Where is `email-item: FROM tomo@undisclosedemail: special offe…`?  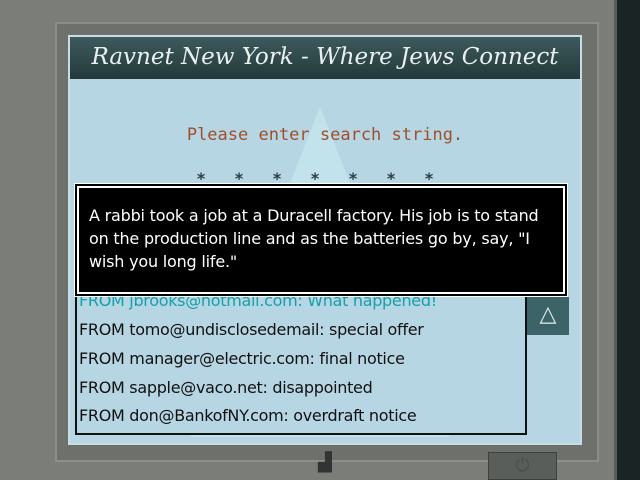
email-item: FROM tomo@undisclosedemail: special offe… is located at coordinates (251, 329).